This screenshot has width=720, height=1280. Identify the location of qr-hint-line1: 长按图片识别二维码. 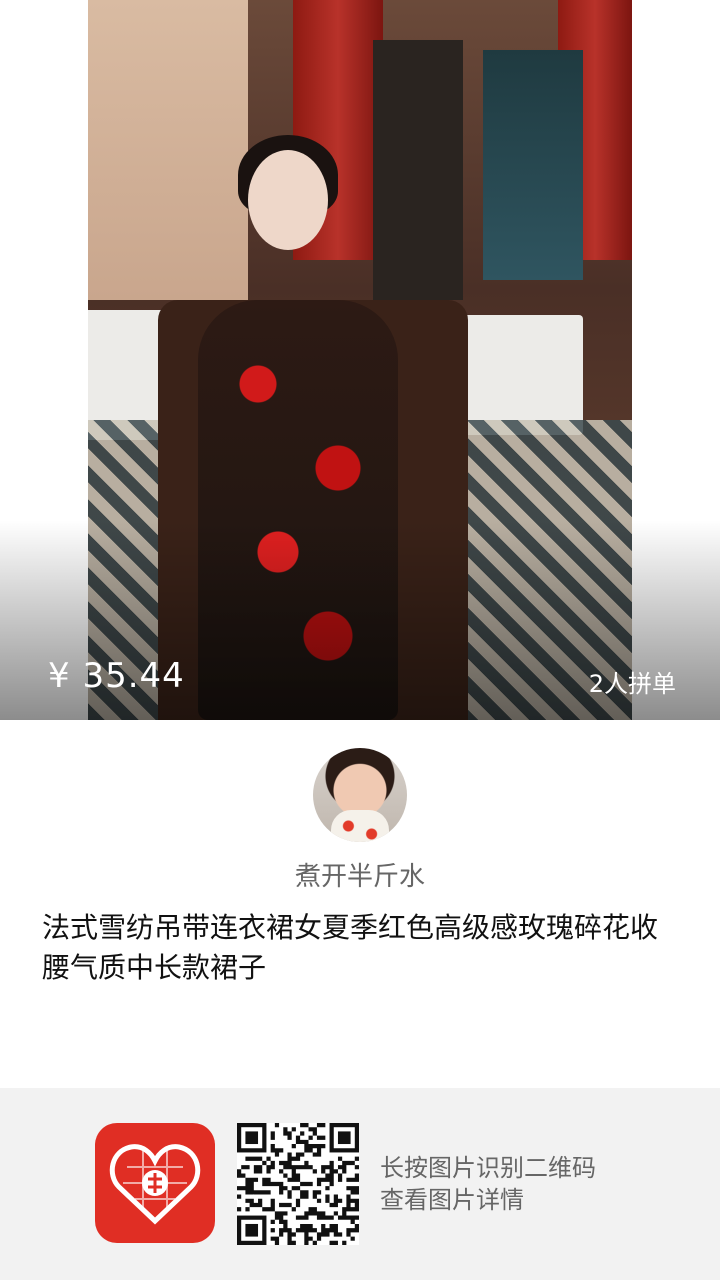
(488, 1168).